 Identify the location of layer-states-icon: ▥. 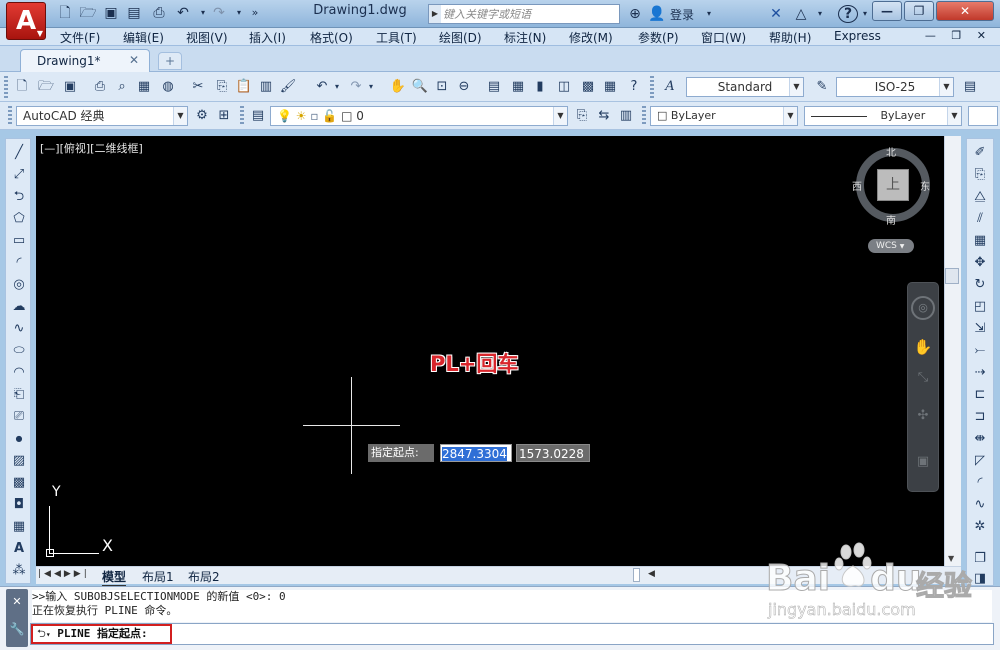
(626, 116).